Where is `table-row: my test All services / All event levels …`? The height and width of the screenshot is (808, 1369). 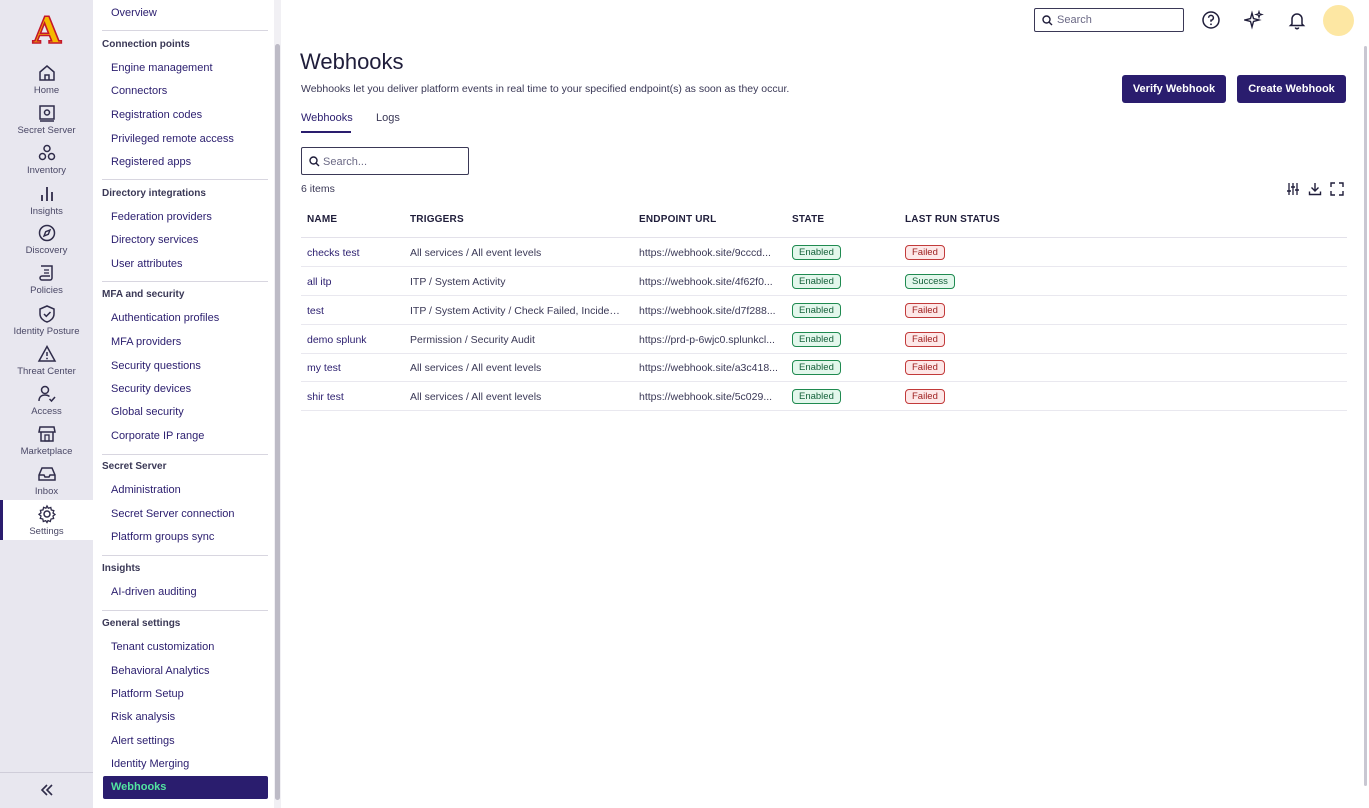
table-row: my test All services / All event levels … is located at coordinates (824, 367).